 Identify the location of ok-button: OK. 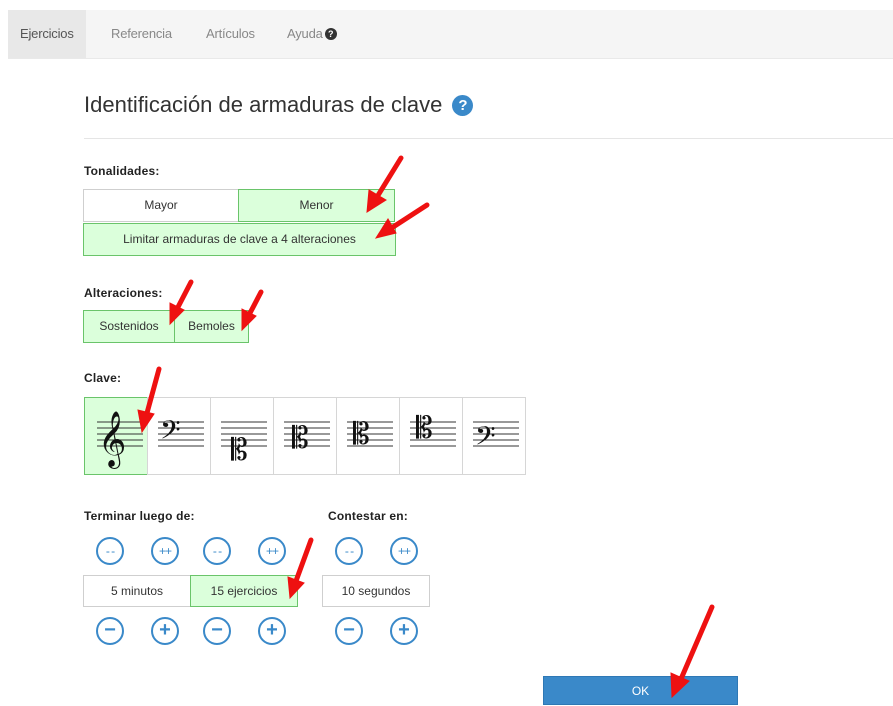
(640, 690).